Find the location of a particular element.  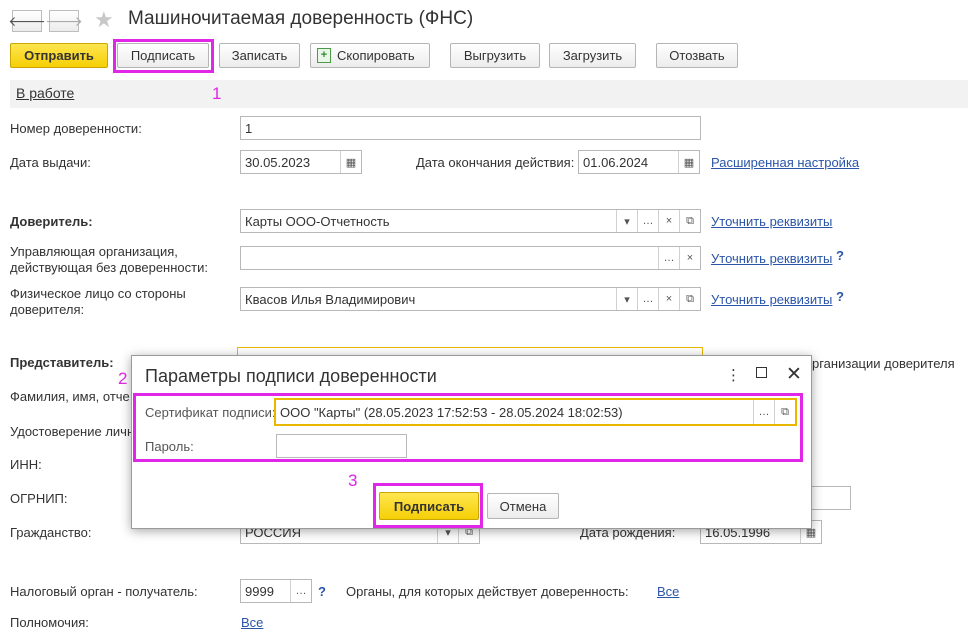

number-label: Номер доверенности: is located at coordinates (76, 128).